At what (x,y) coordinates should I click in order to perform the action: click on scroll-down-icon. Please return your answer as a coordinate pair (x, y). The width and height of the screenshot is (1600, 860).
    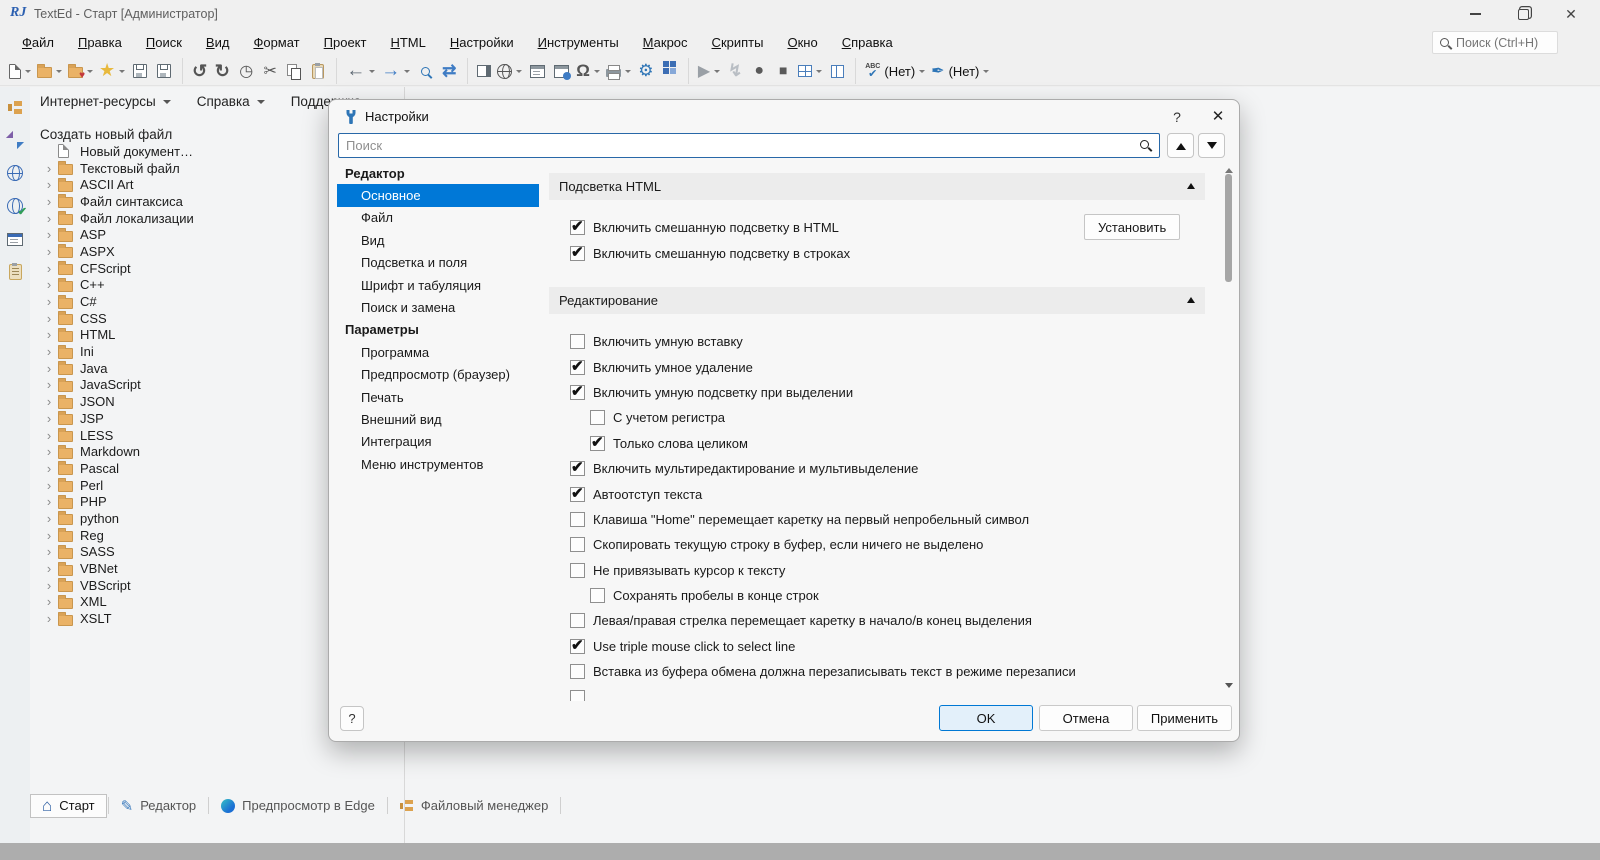
    Looking at the image, I should click on (1229, 687).